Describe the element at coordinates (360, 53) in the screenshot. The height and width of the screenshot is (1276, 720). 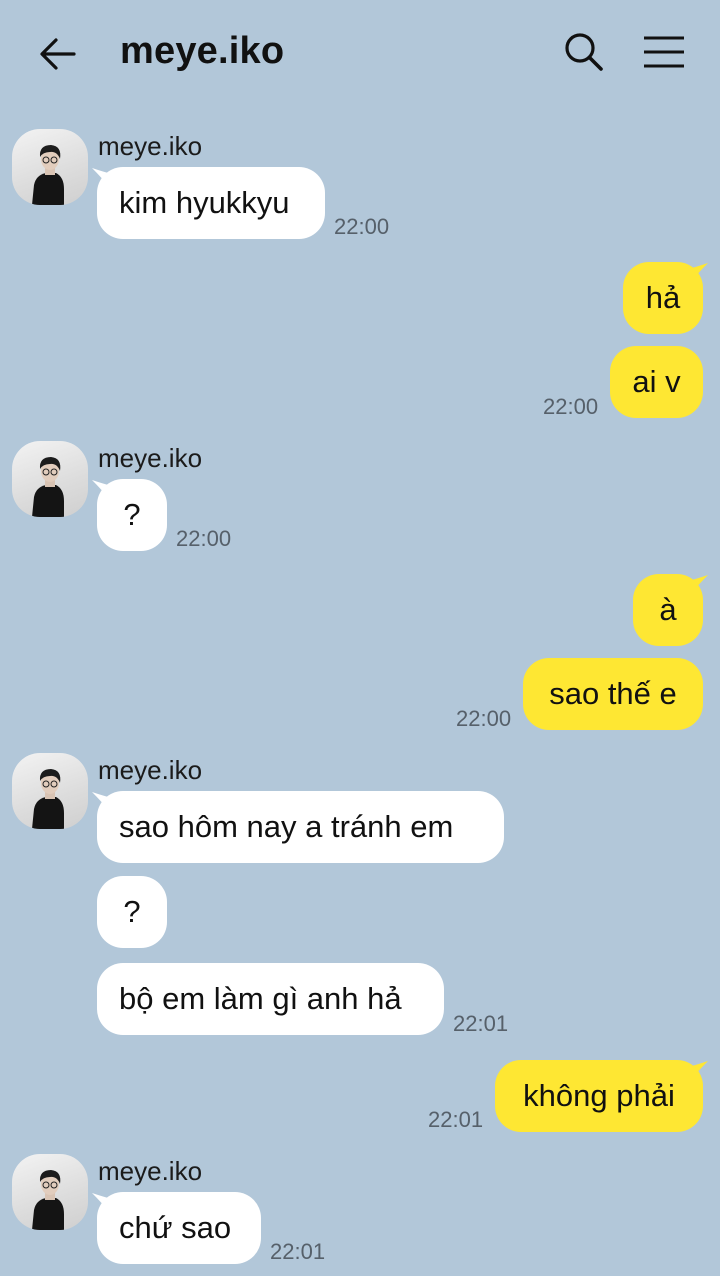
I see `chat-header: meye.iko` at that location.